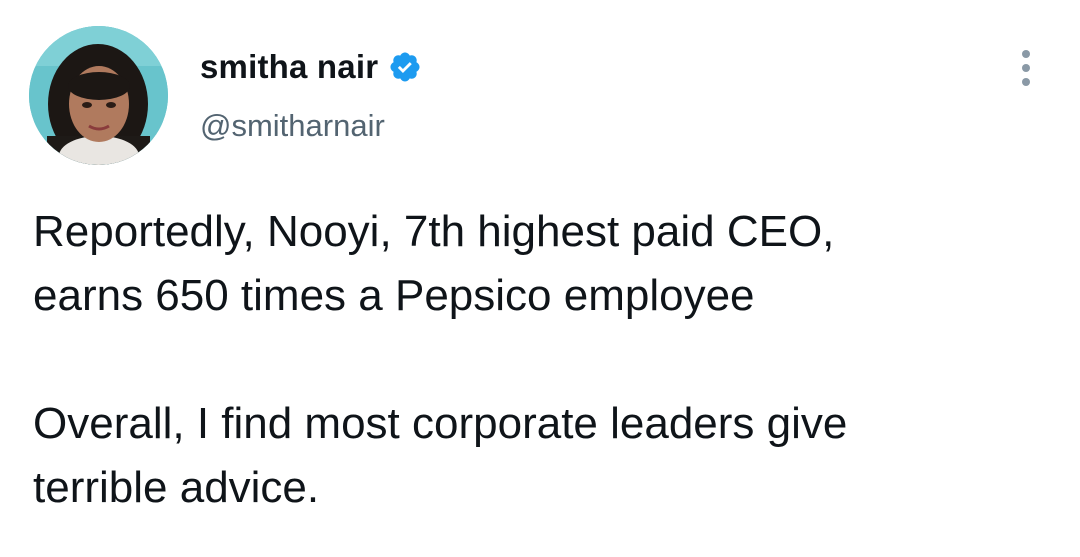  Describe the element at coordinates (434, 231) in the screenshot. I see `tweet-text-line: Reportedly, Nooyi, 7th highest paid CEO,` at that location.